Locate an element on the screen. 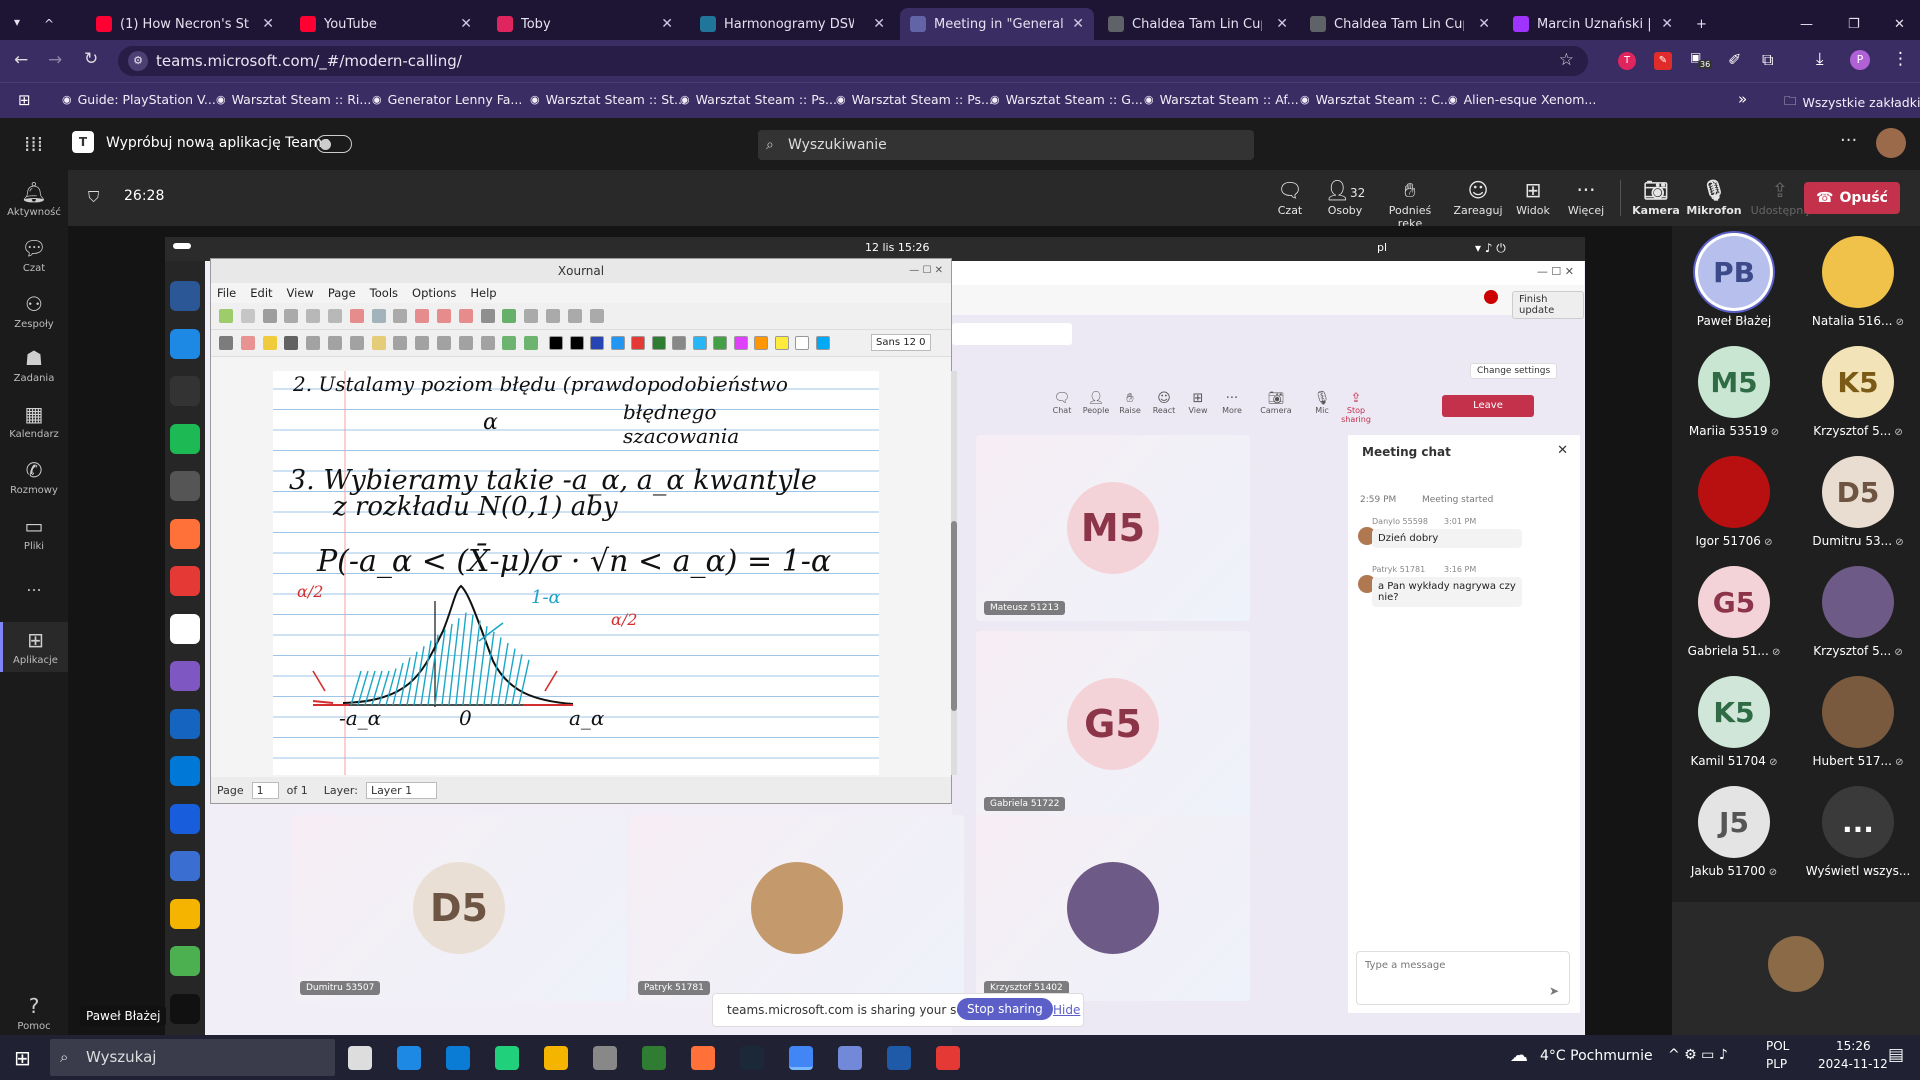 The image size is (1920, 1080). inner-control: ··· More is located at coordinates (1232, 403).